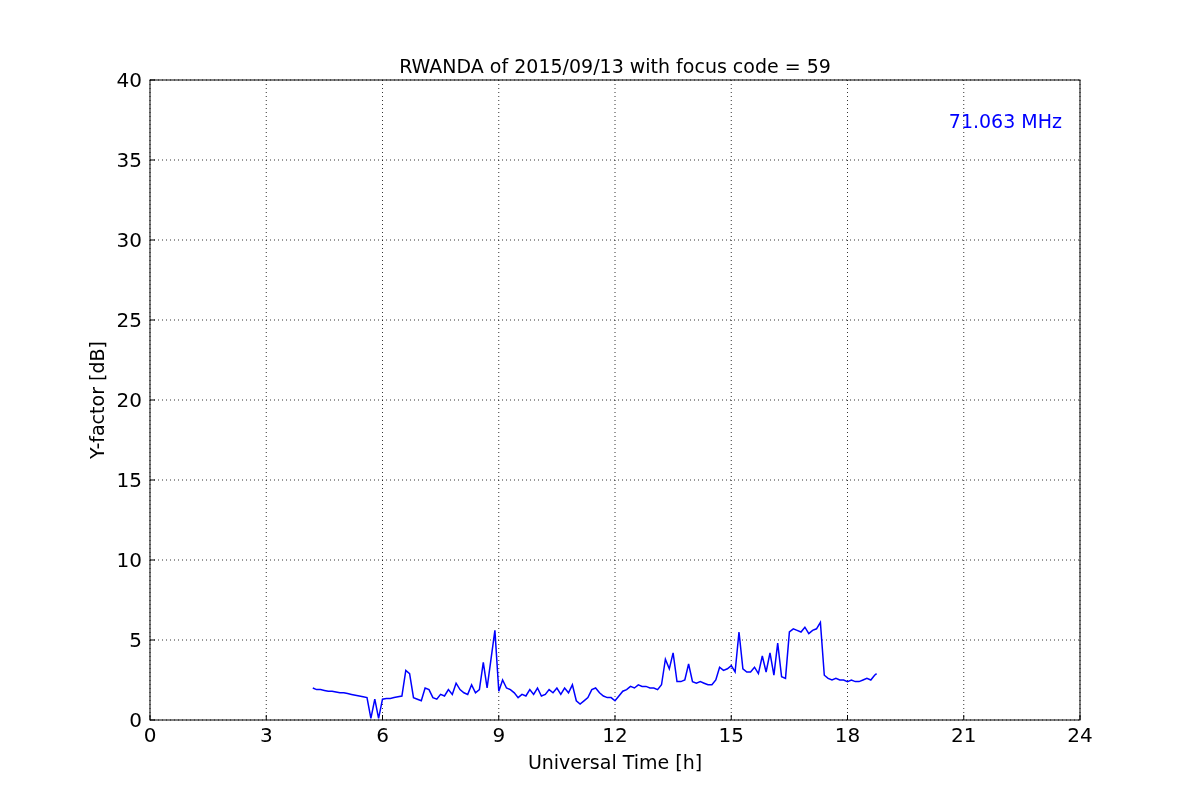 The width and height of the screenshot is (1200, 800). I want to click on x-tick-label: 18, so click(847, 735).